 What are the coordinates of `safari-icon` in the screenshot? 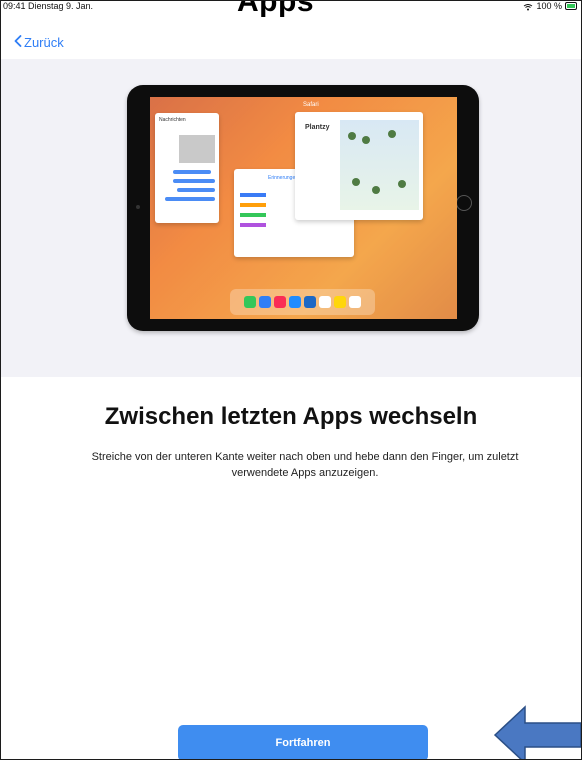 It's located at (265, 302).